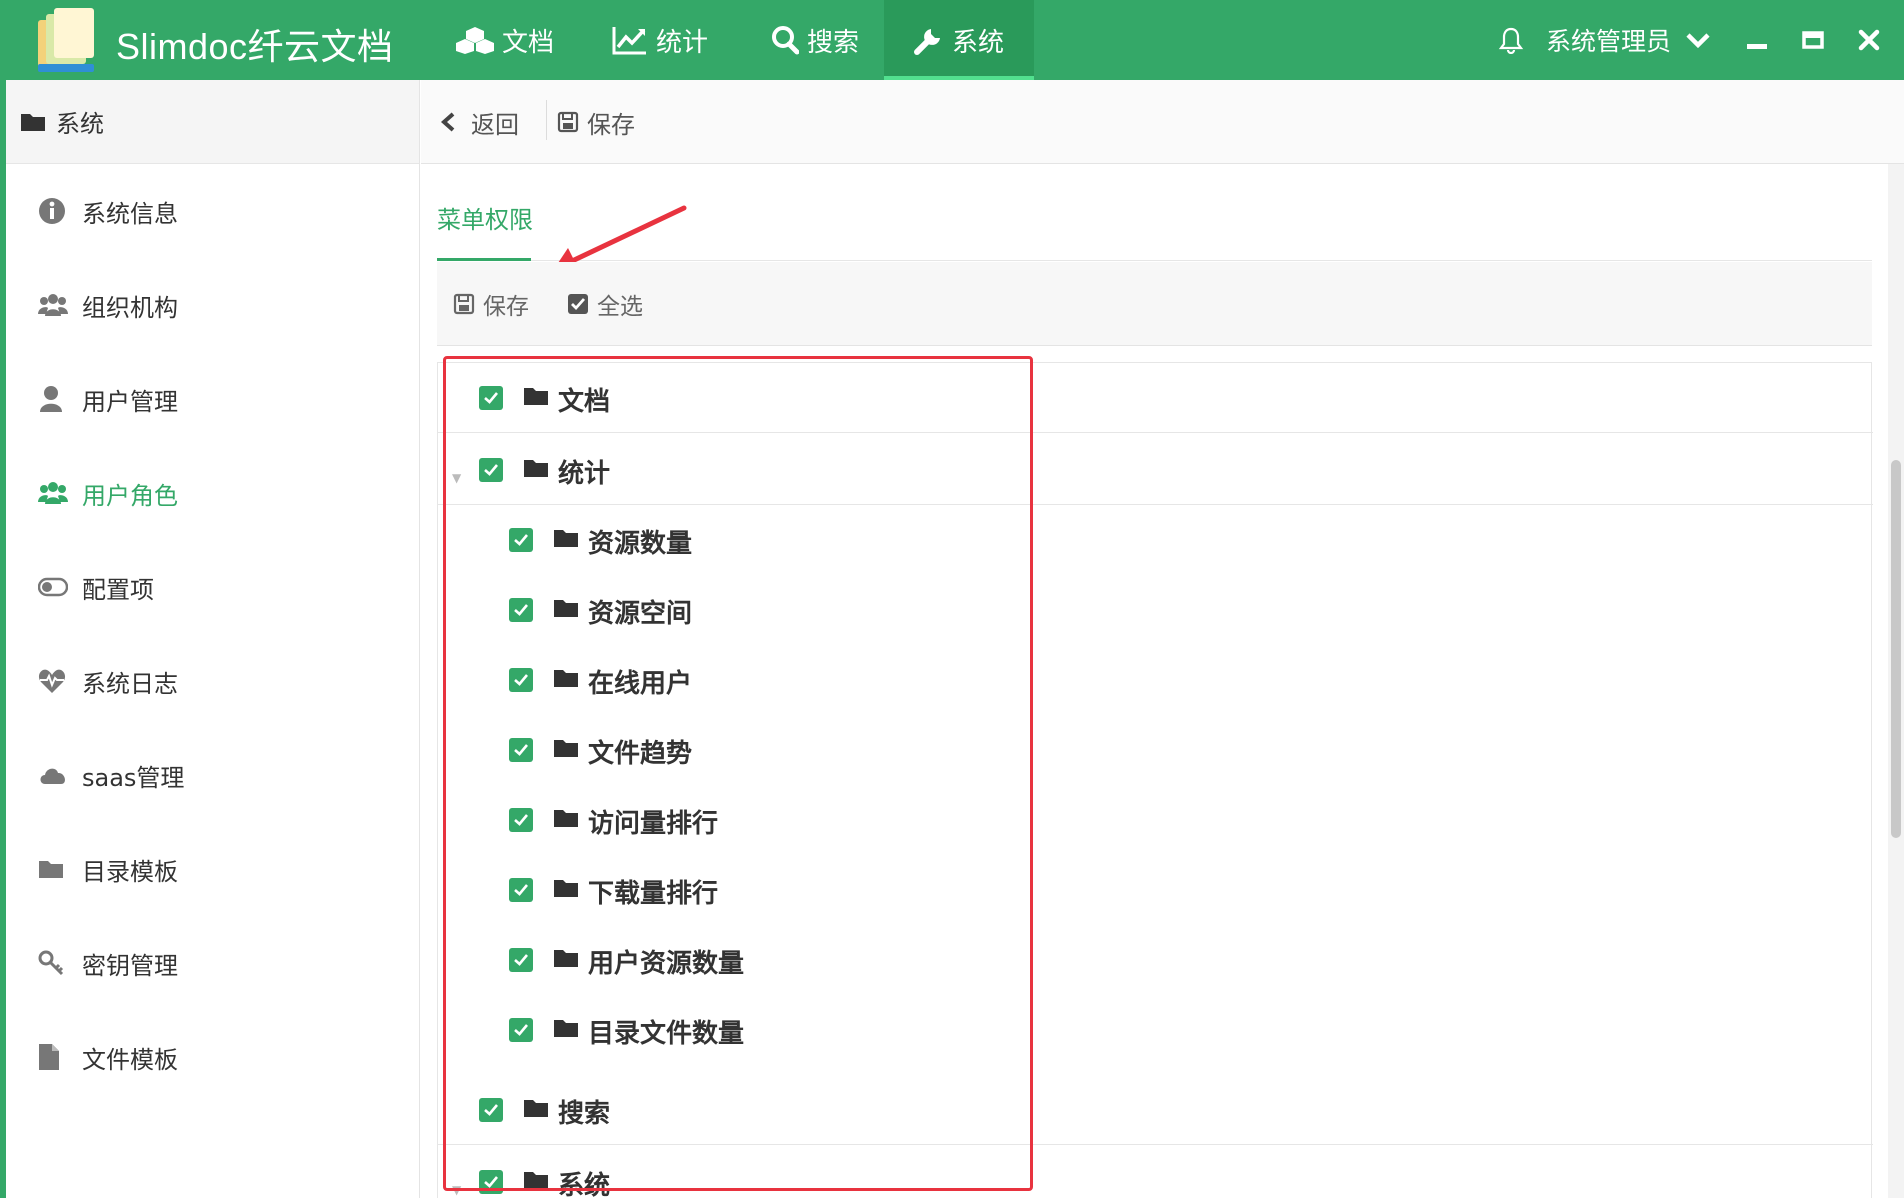 The height and width of the screenshot is (1198, 1904). What do you see at coordinates (108, 963) in the screenshot?
I see `sidebar-item-key-management: 密钥管理` at bounding box center [108, 963].